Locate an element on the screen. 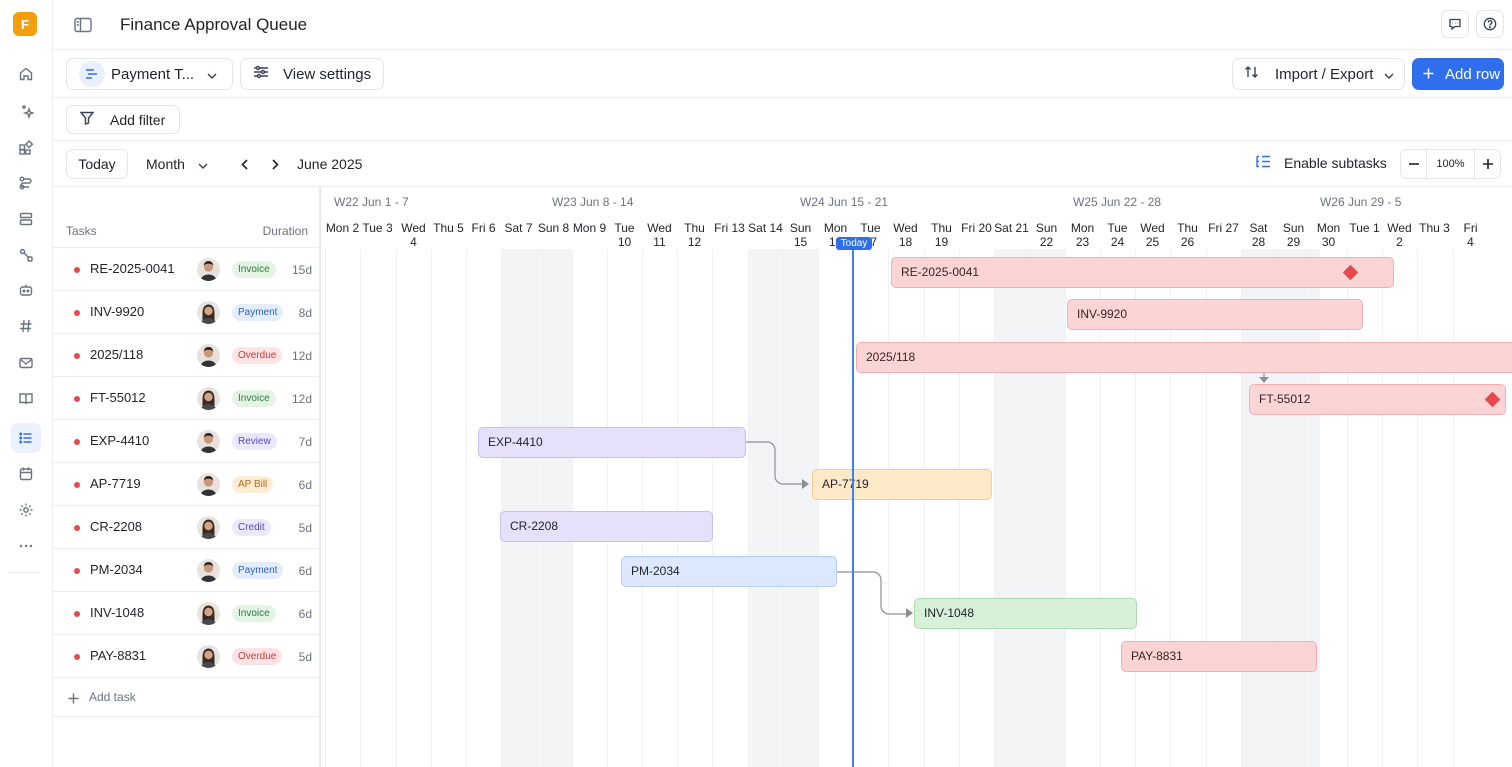 The image size is (1512, 767). week-label: W26 Jun 29 - 5 is located at coordinates (1361, 202).